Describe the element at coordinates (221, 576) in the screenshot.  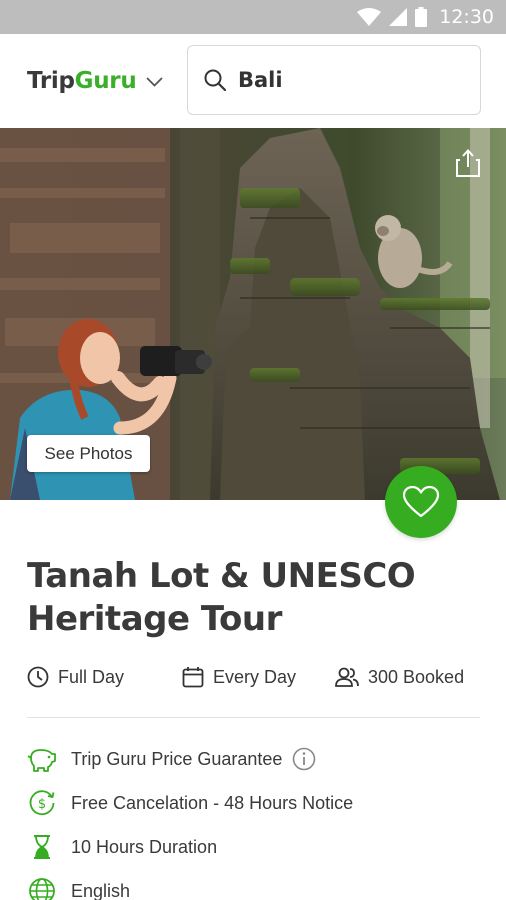
I see `tour-title-line-1: Tanah Lot & UNESCO` at that location.